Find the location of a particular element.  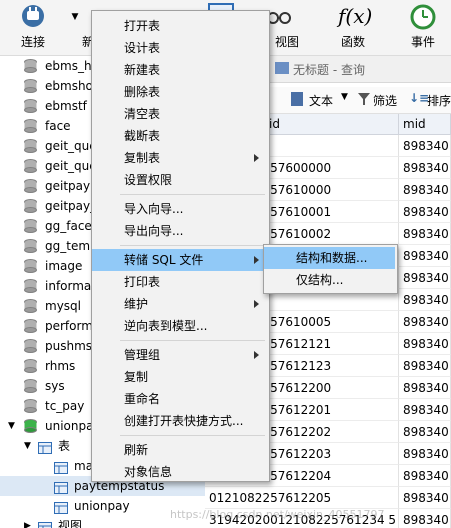

tree-item-label: ebmsho is located at coordinates (69, 86).